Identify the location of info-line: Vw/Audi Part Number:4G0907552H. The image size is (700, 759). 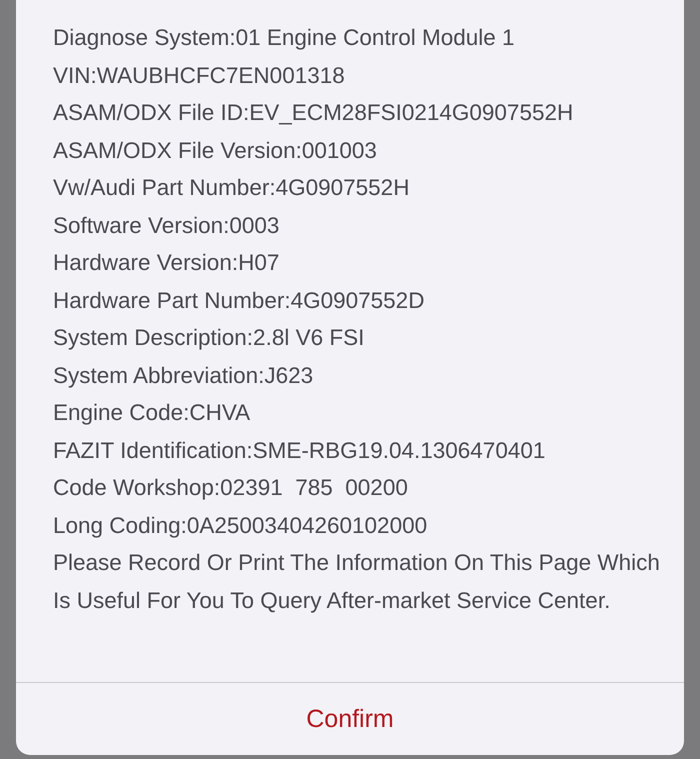
(231, 188).